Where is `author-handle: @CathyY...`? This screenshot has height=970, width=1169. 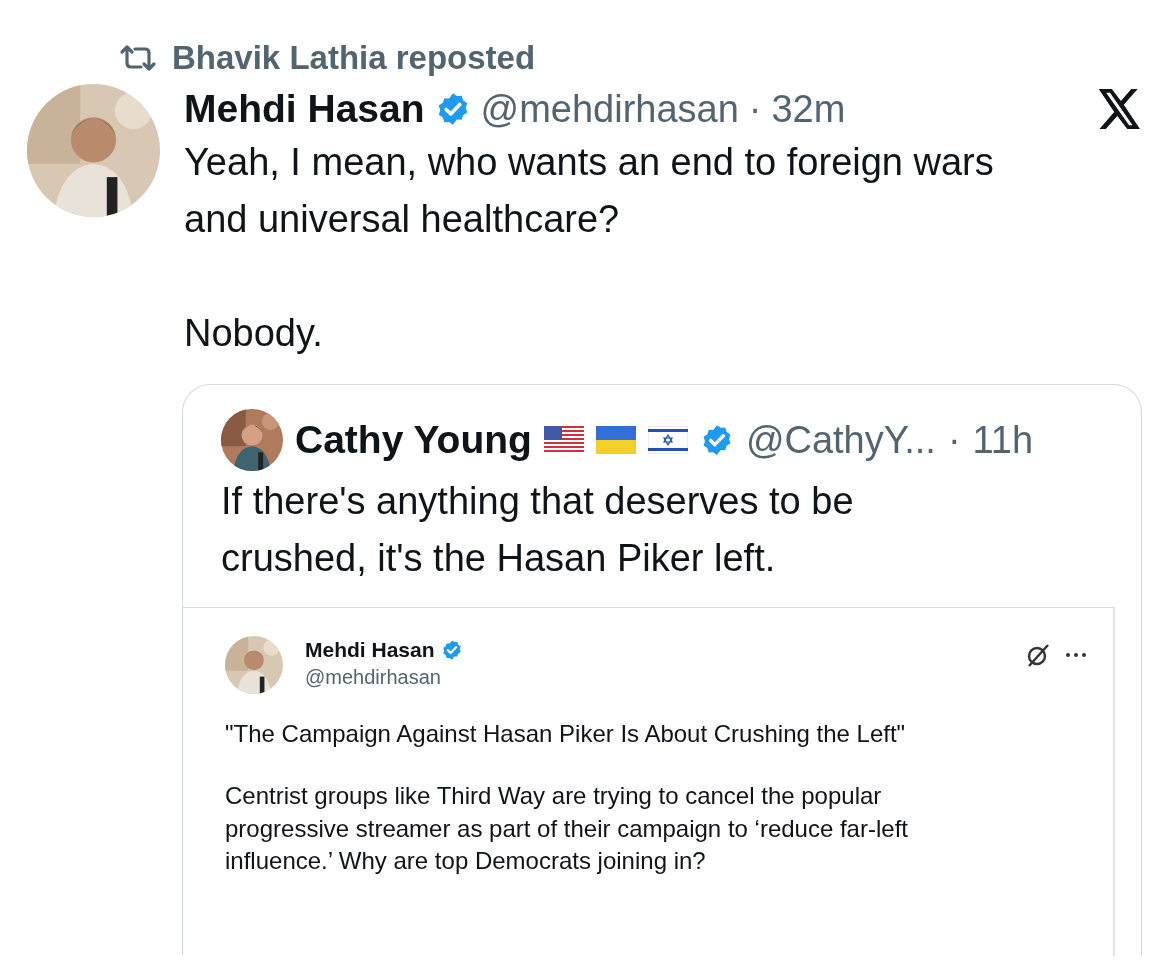
author-handle: @CathyY... is located at coordinates (840, 440).